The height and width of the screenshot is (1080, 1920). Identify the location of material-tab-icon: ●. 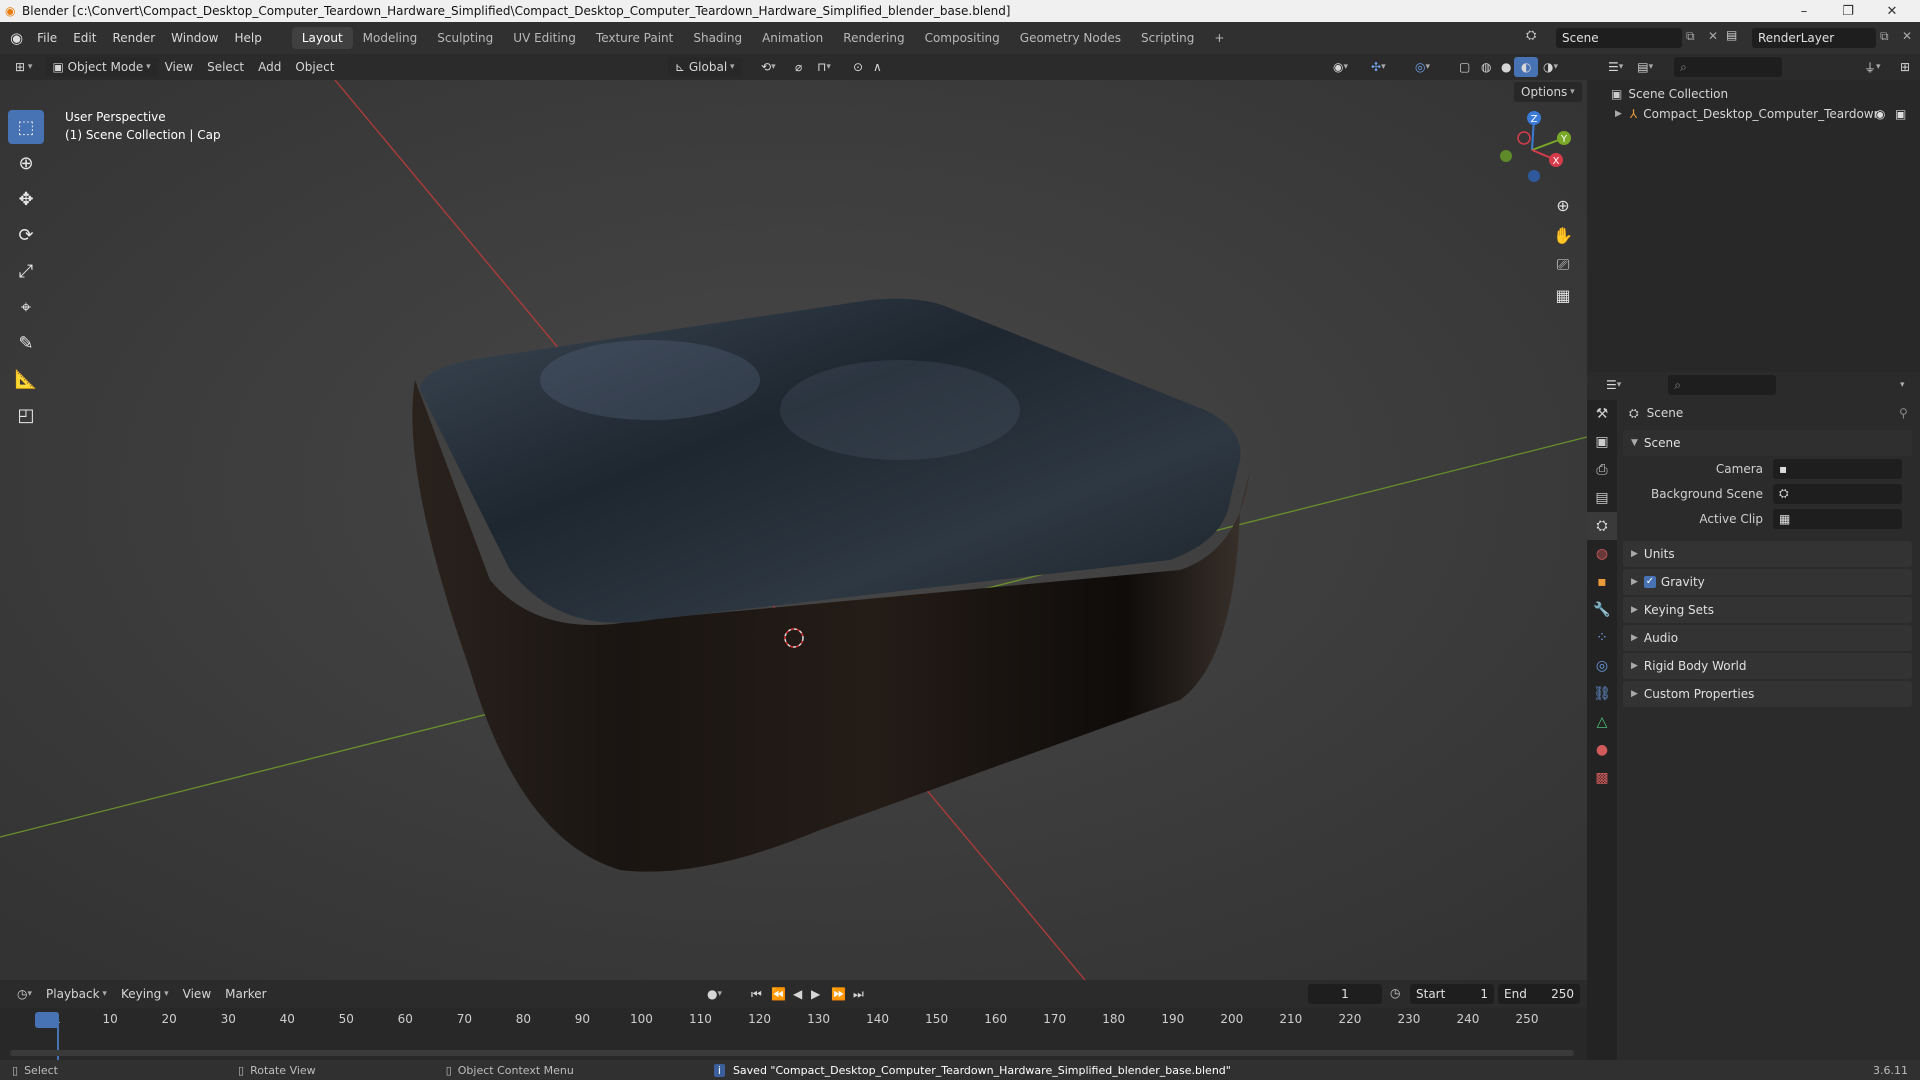
(1602, 750).